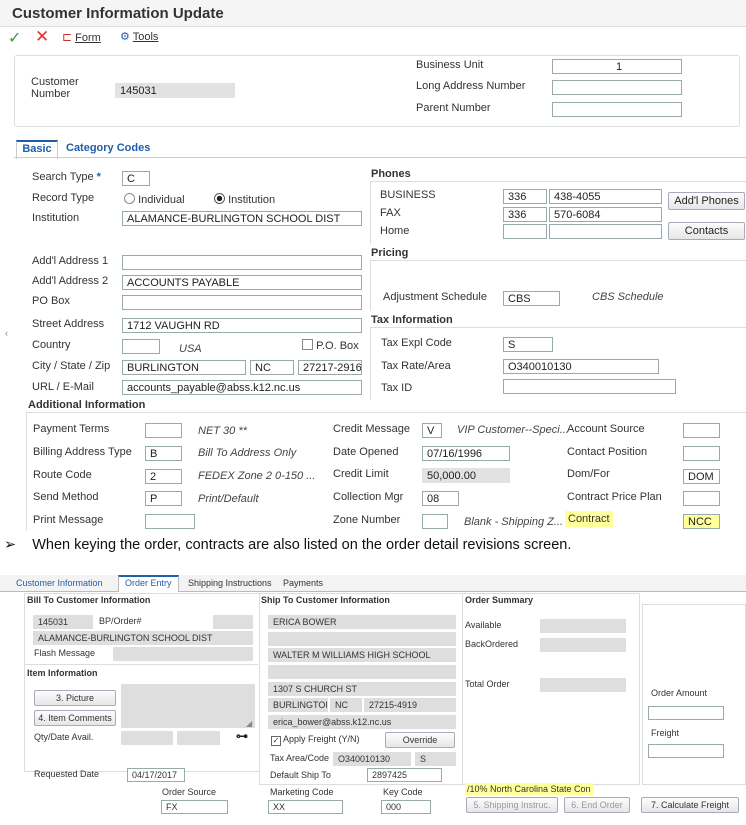 The width and height of the screenshot is (746, 825). What do you see at coordinates (589, 386) in the screenshot?
I see `tax-id-field` at bounding box center [589, 386].